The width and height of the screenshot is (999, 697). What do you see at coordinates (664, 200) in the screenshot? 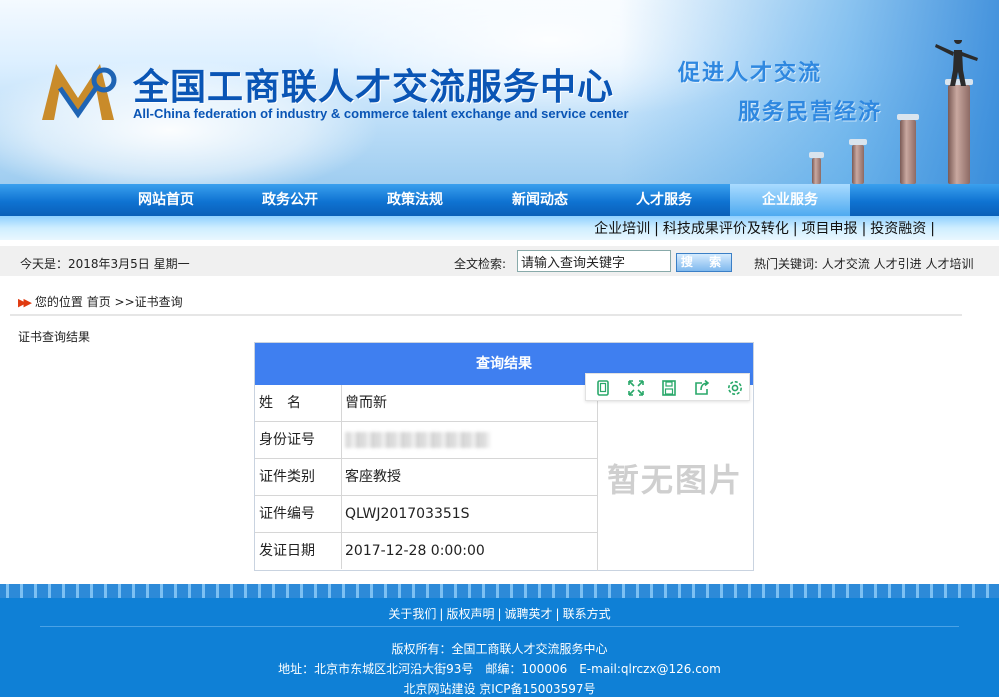
I see `nav-item-talent: 人才服务` at bounding box center [664, 200].